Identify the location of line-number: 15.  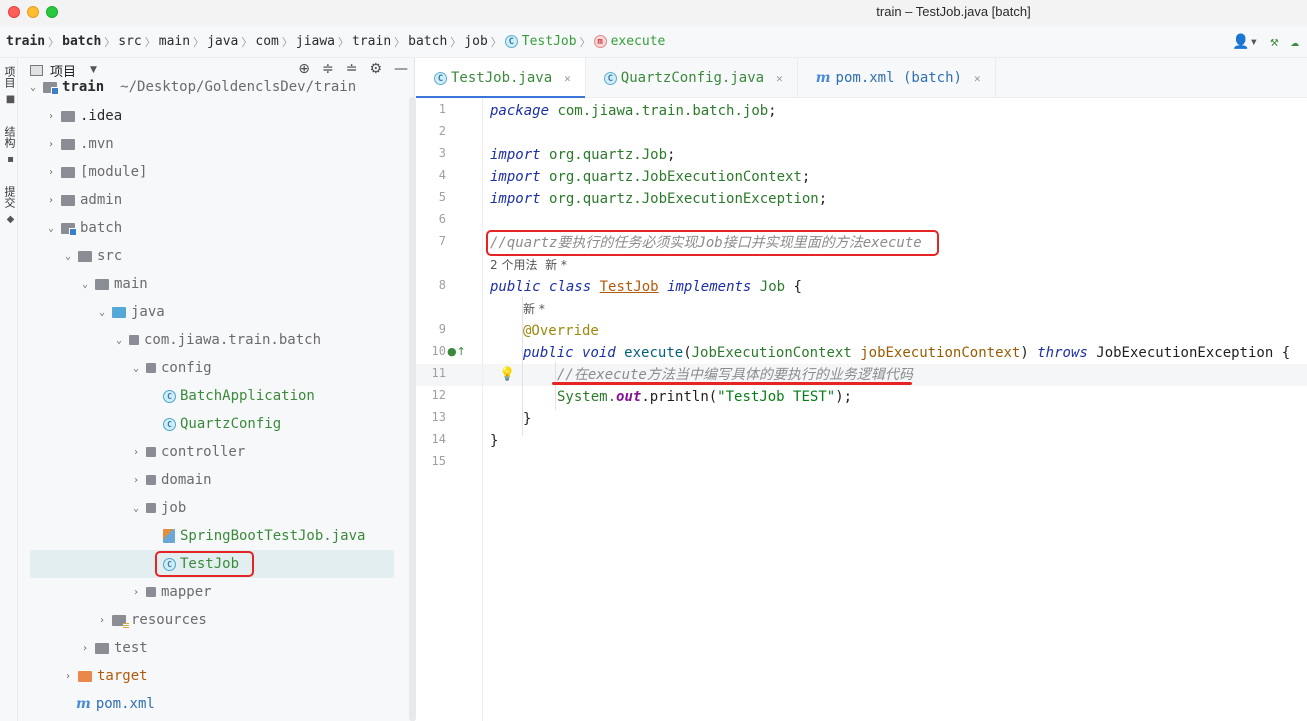
(438, 461).